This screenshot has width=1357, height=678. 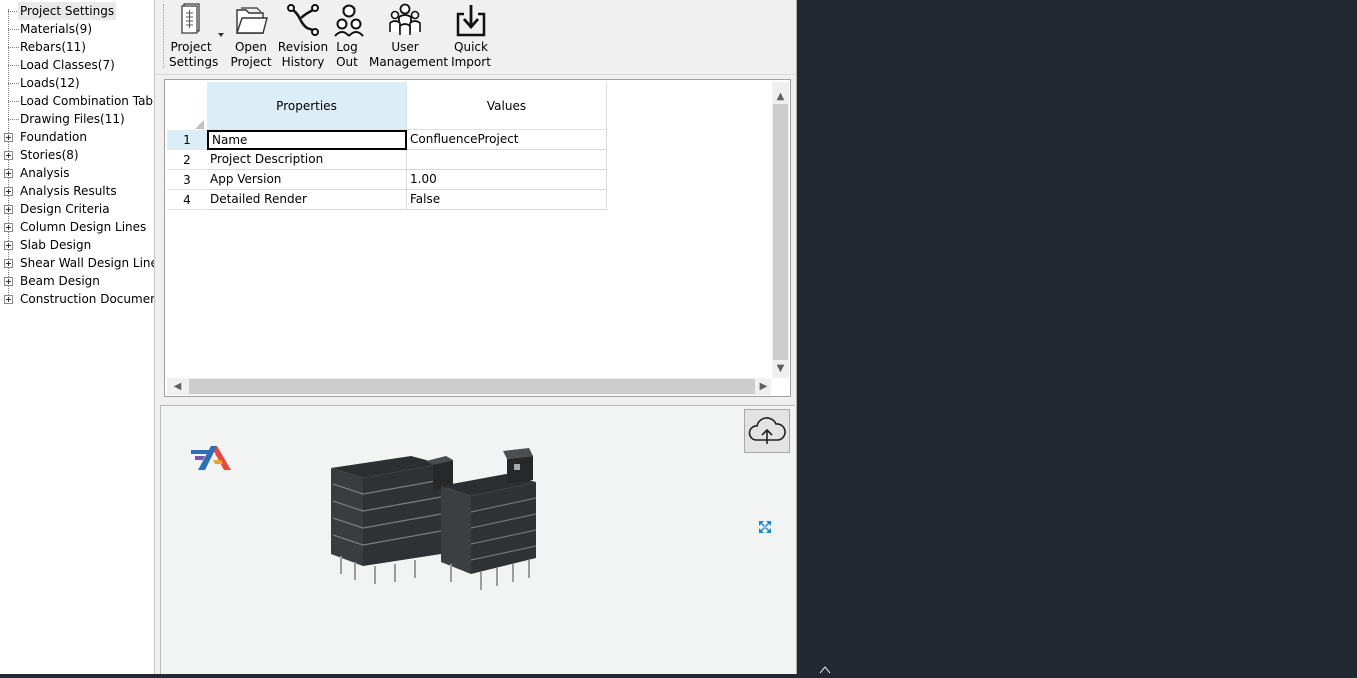 I want to click on select-all-triangle-icon, so click(x=199, y=124).